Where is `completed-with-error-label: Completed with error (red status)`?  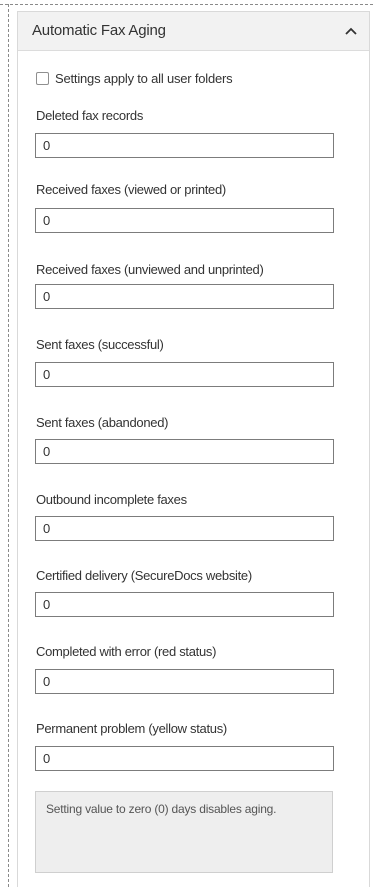 completed-with-error-label: Completed with error (red status) is located at coordinates (126, 651).